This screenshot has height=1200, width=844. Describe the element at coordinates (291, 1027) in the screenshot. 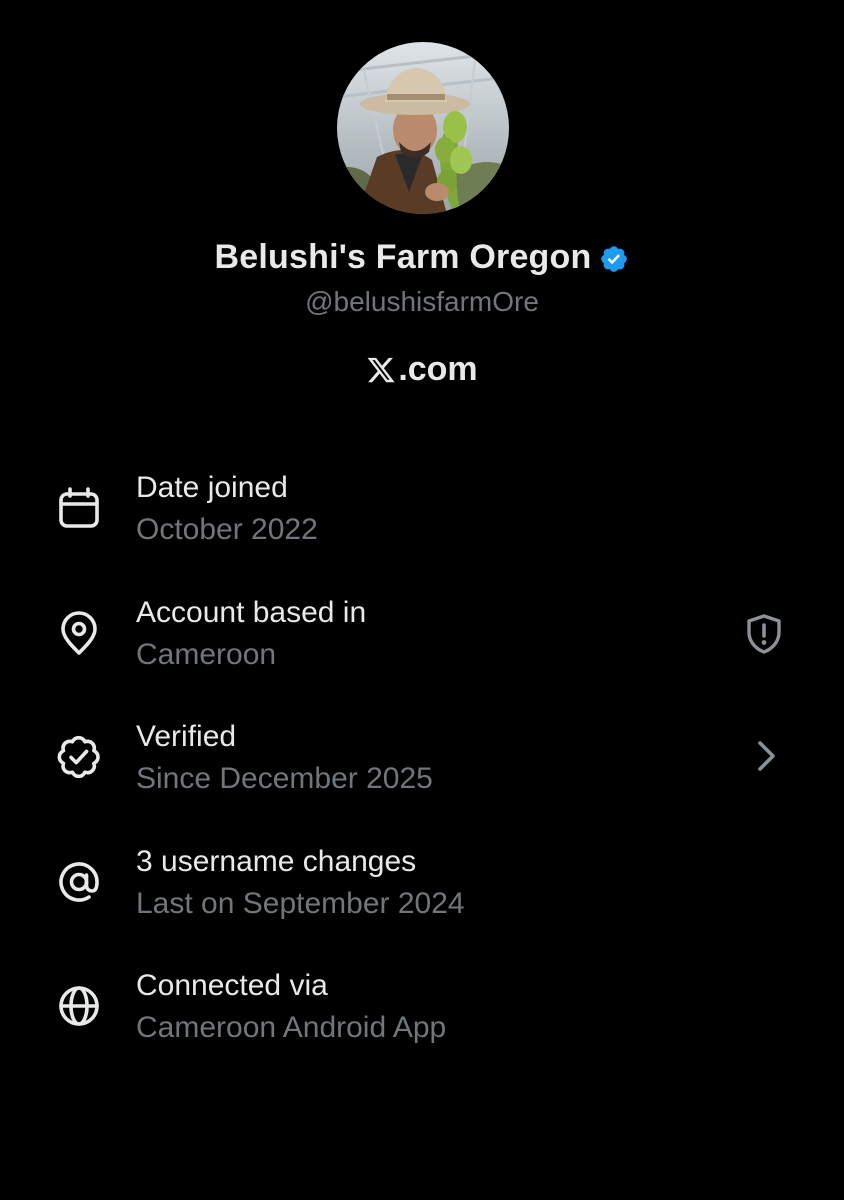

I see `row-subtitle: Cameroon Android App` at that location.